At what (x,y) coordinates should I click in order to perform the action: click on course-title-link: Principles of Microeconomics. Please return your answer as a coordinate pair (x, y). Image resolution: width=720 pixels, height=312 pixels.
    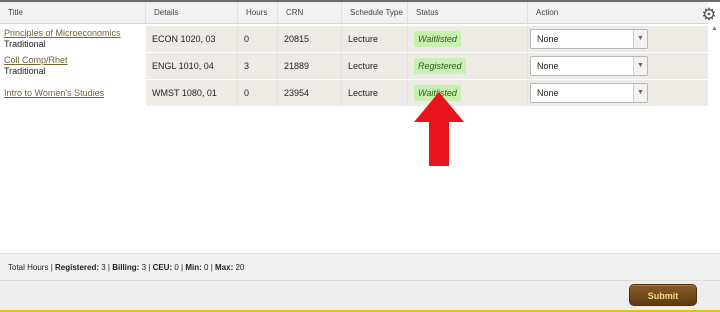
    Looking at the image, I should click on (75, 33).